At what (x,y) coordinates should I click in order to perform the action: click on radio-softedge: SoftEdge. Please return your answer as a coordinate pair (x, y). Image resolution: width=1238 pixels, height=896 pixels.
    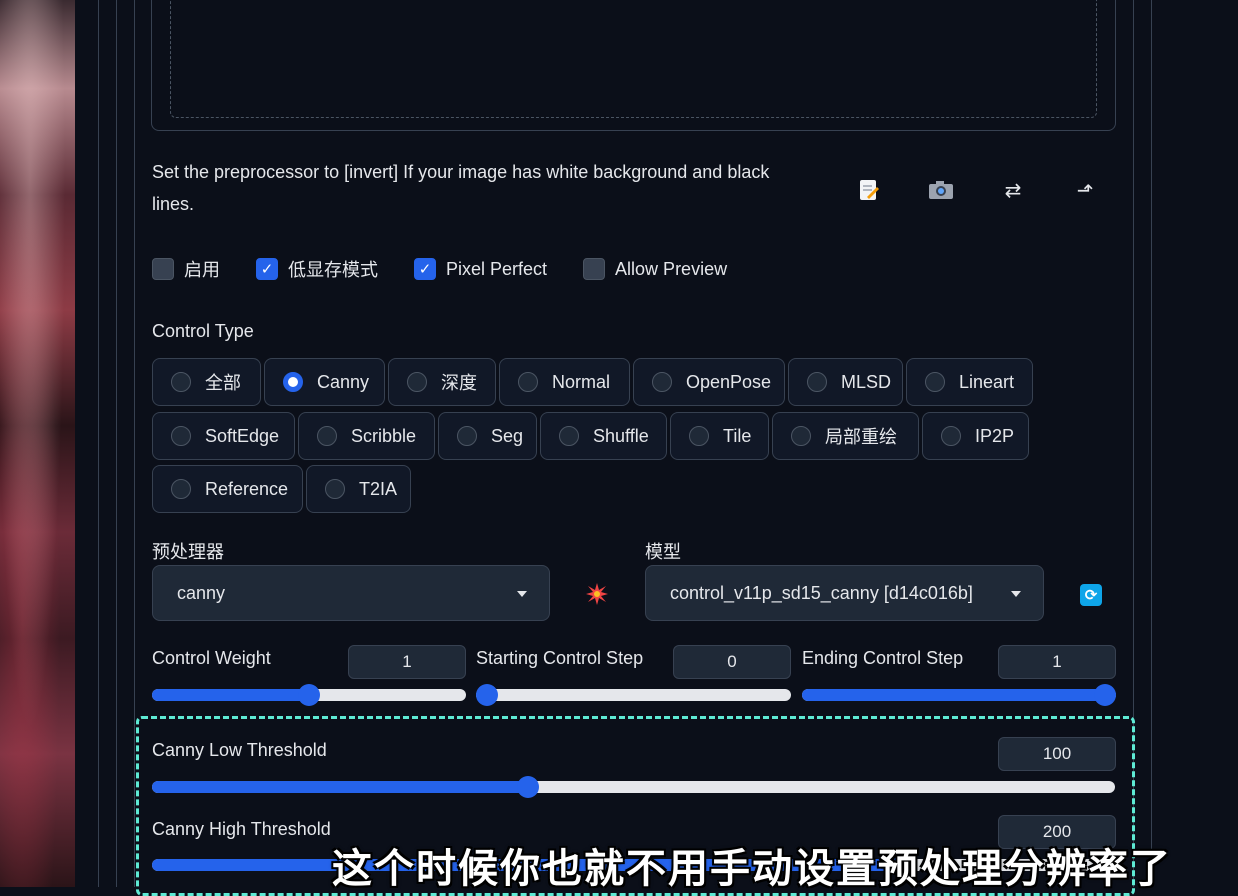
    Looking at the image, I should click on (223, 436).